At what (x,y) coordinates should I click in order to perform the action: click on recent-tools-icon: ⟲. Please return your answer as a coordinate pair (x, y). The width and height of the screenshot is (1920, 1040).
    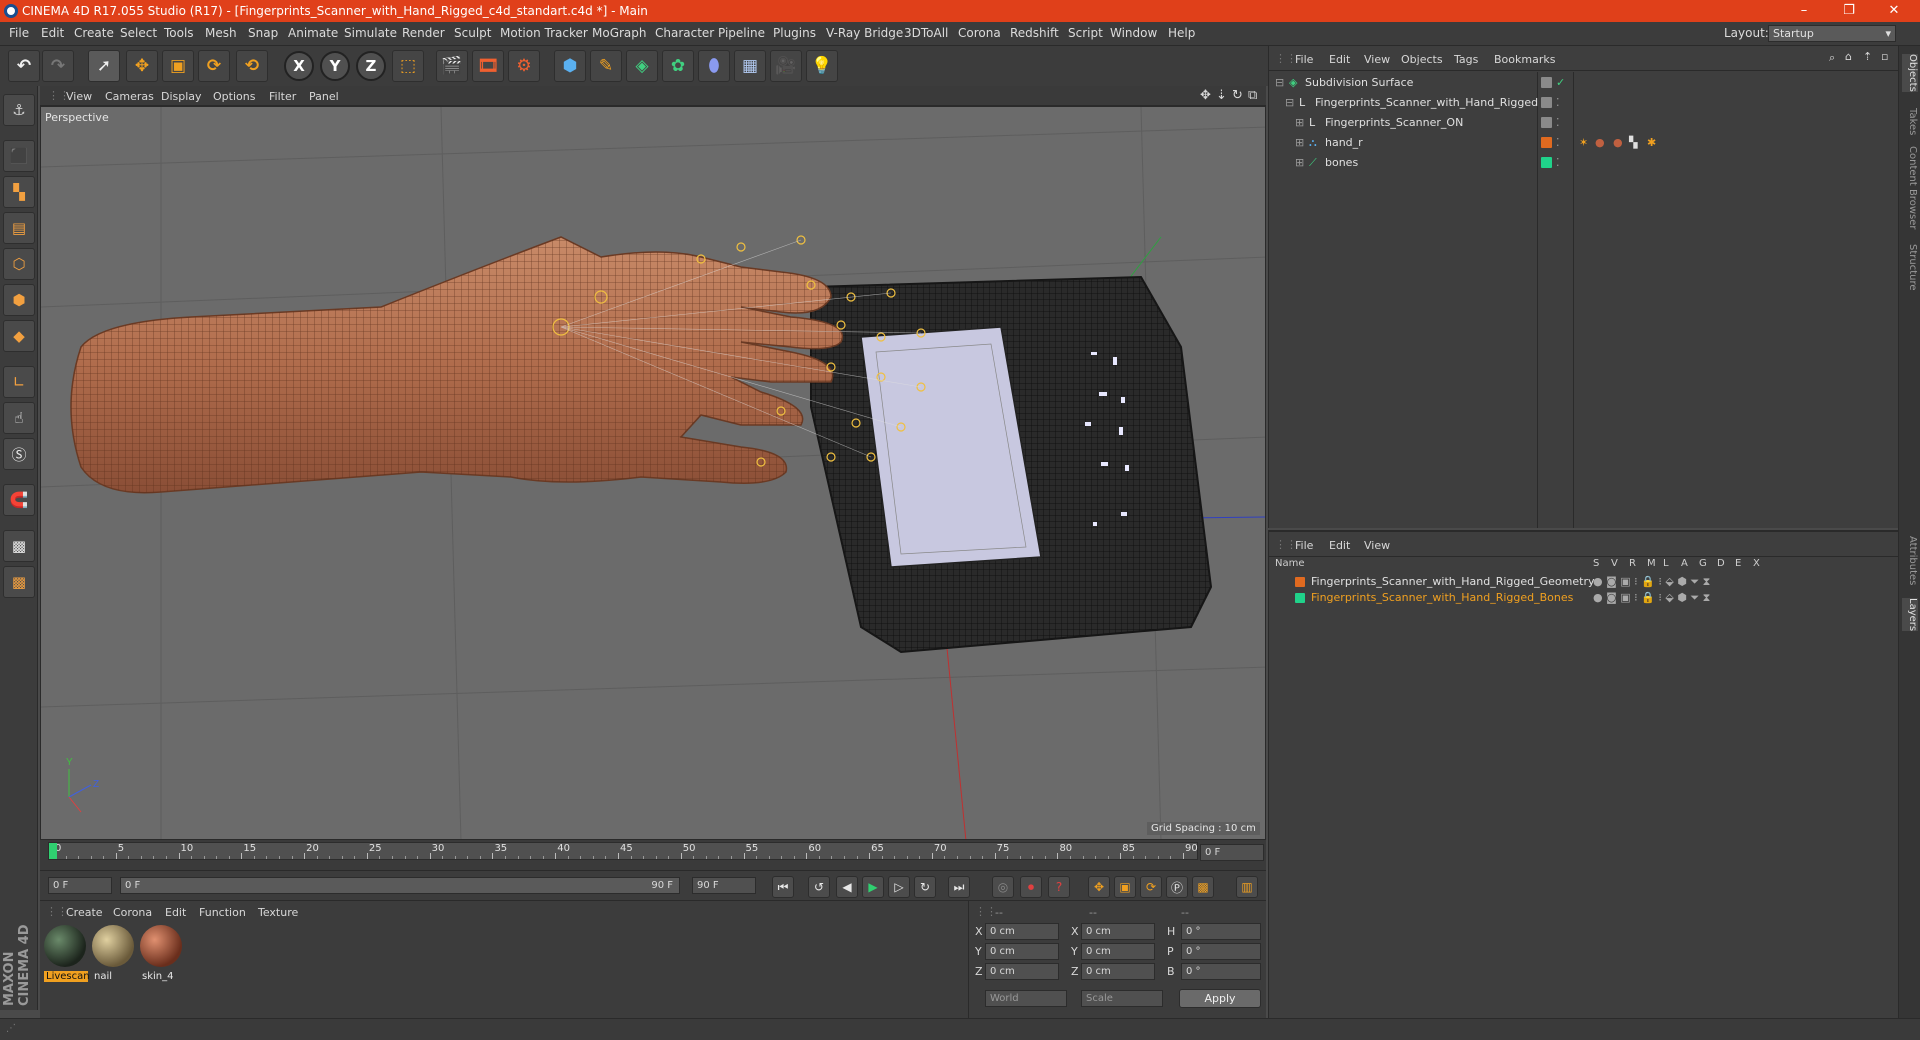
    Looking at the image, I should click on (252, 66).